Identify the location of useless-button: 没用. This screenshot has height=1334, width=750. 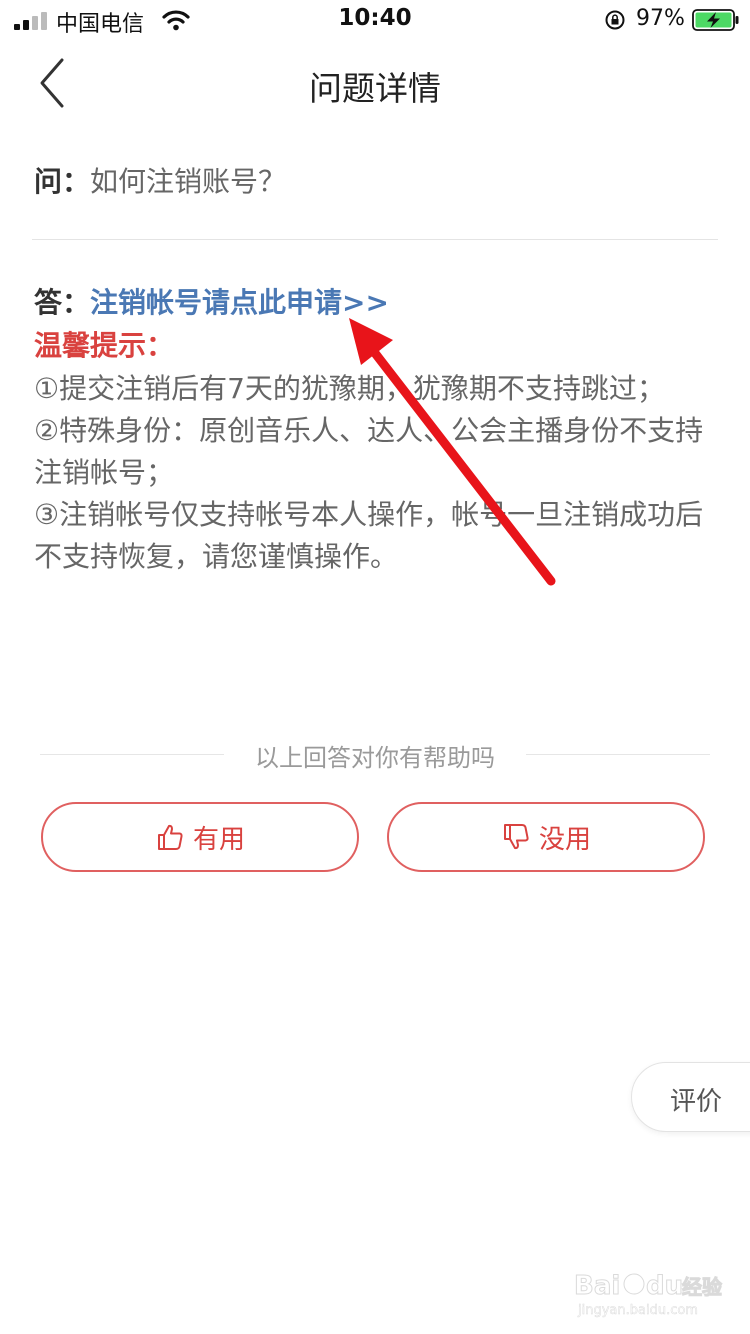
(546, 837).